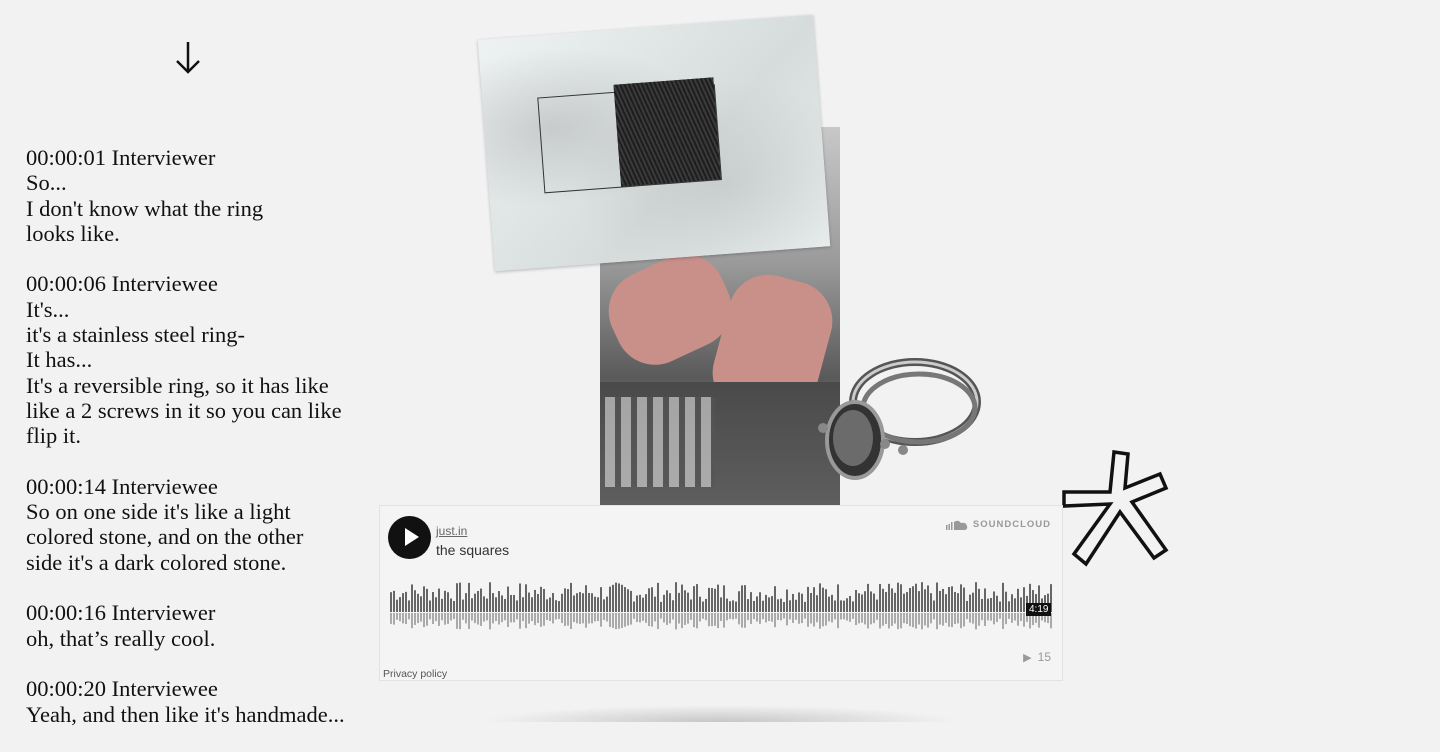 The width and height of the screenshot is (1440, 752). I want to click on timestamp-speaker: 00:00:06 Interviewee, so click(122, 284).